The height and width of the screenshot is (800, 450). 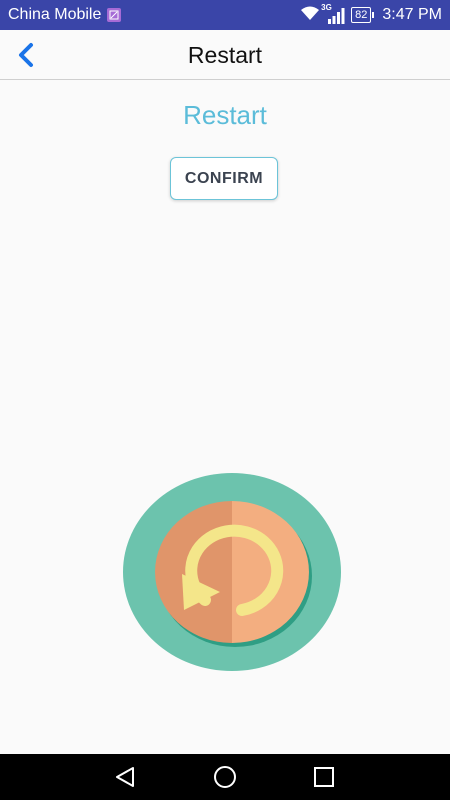 I want to click on wifi-icon, so click(x=310, y=15).